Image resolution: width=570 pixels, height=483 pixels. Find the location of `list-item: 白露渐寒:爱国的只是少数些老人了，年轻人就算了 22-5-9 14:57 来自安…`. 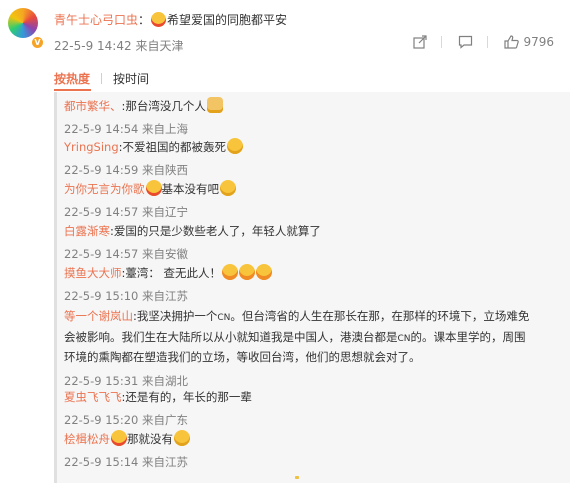

list-item: 白露渐寒:爱国的只是少数些老人了，年轻人就算了 22-5-9 14:57 来自安… is located at coordinates (192, 242).